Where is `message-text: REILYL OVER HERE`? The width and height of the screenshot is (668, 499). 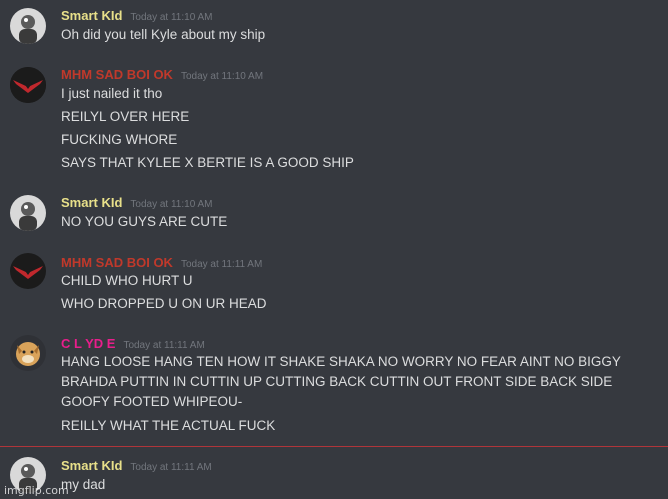
message-text: REILYL OVER HERE is located at coordinates (125, 116).